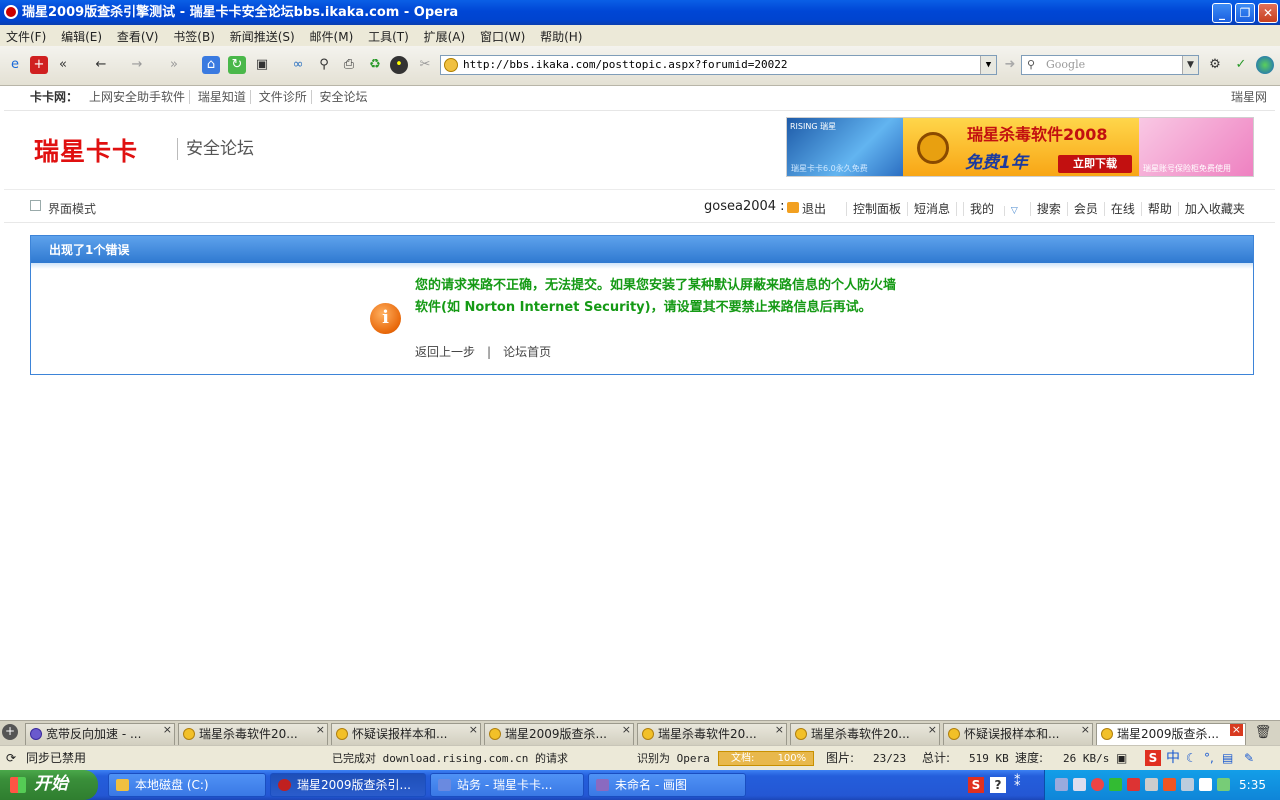 The image size is (1280, 800). Describe the element at coordinates (1252, 785) in the screenshot. I see `clock: 5:35` at that location.